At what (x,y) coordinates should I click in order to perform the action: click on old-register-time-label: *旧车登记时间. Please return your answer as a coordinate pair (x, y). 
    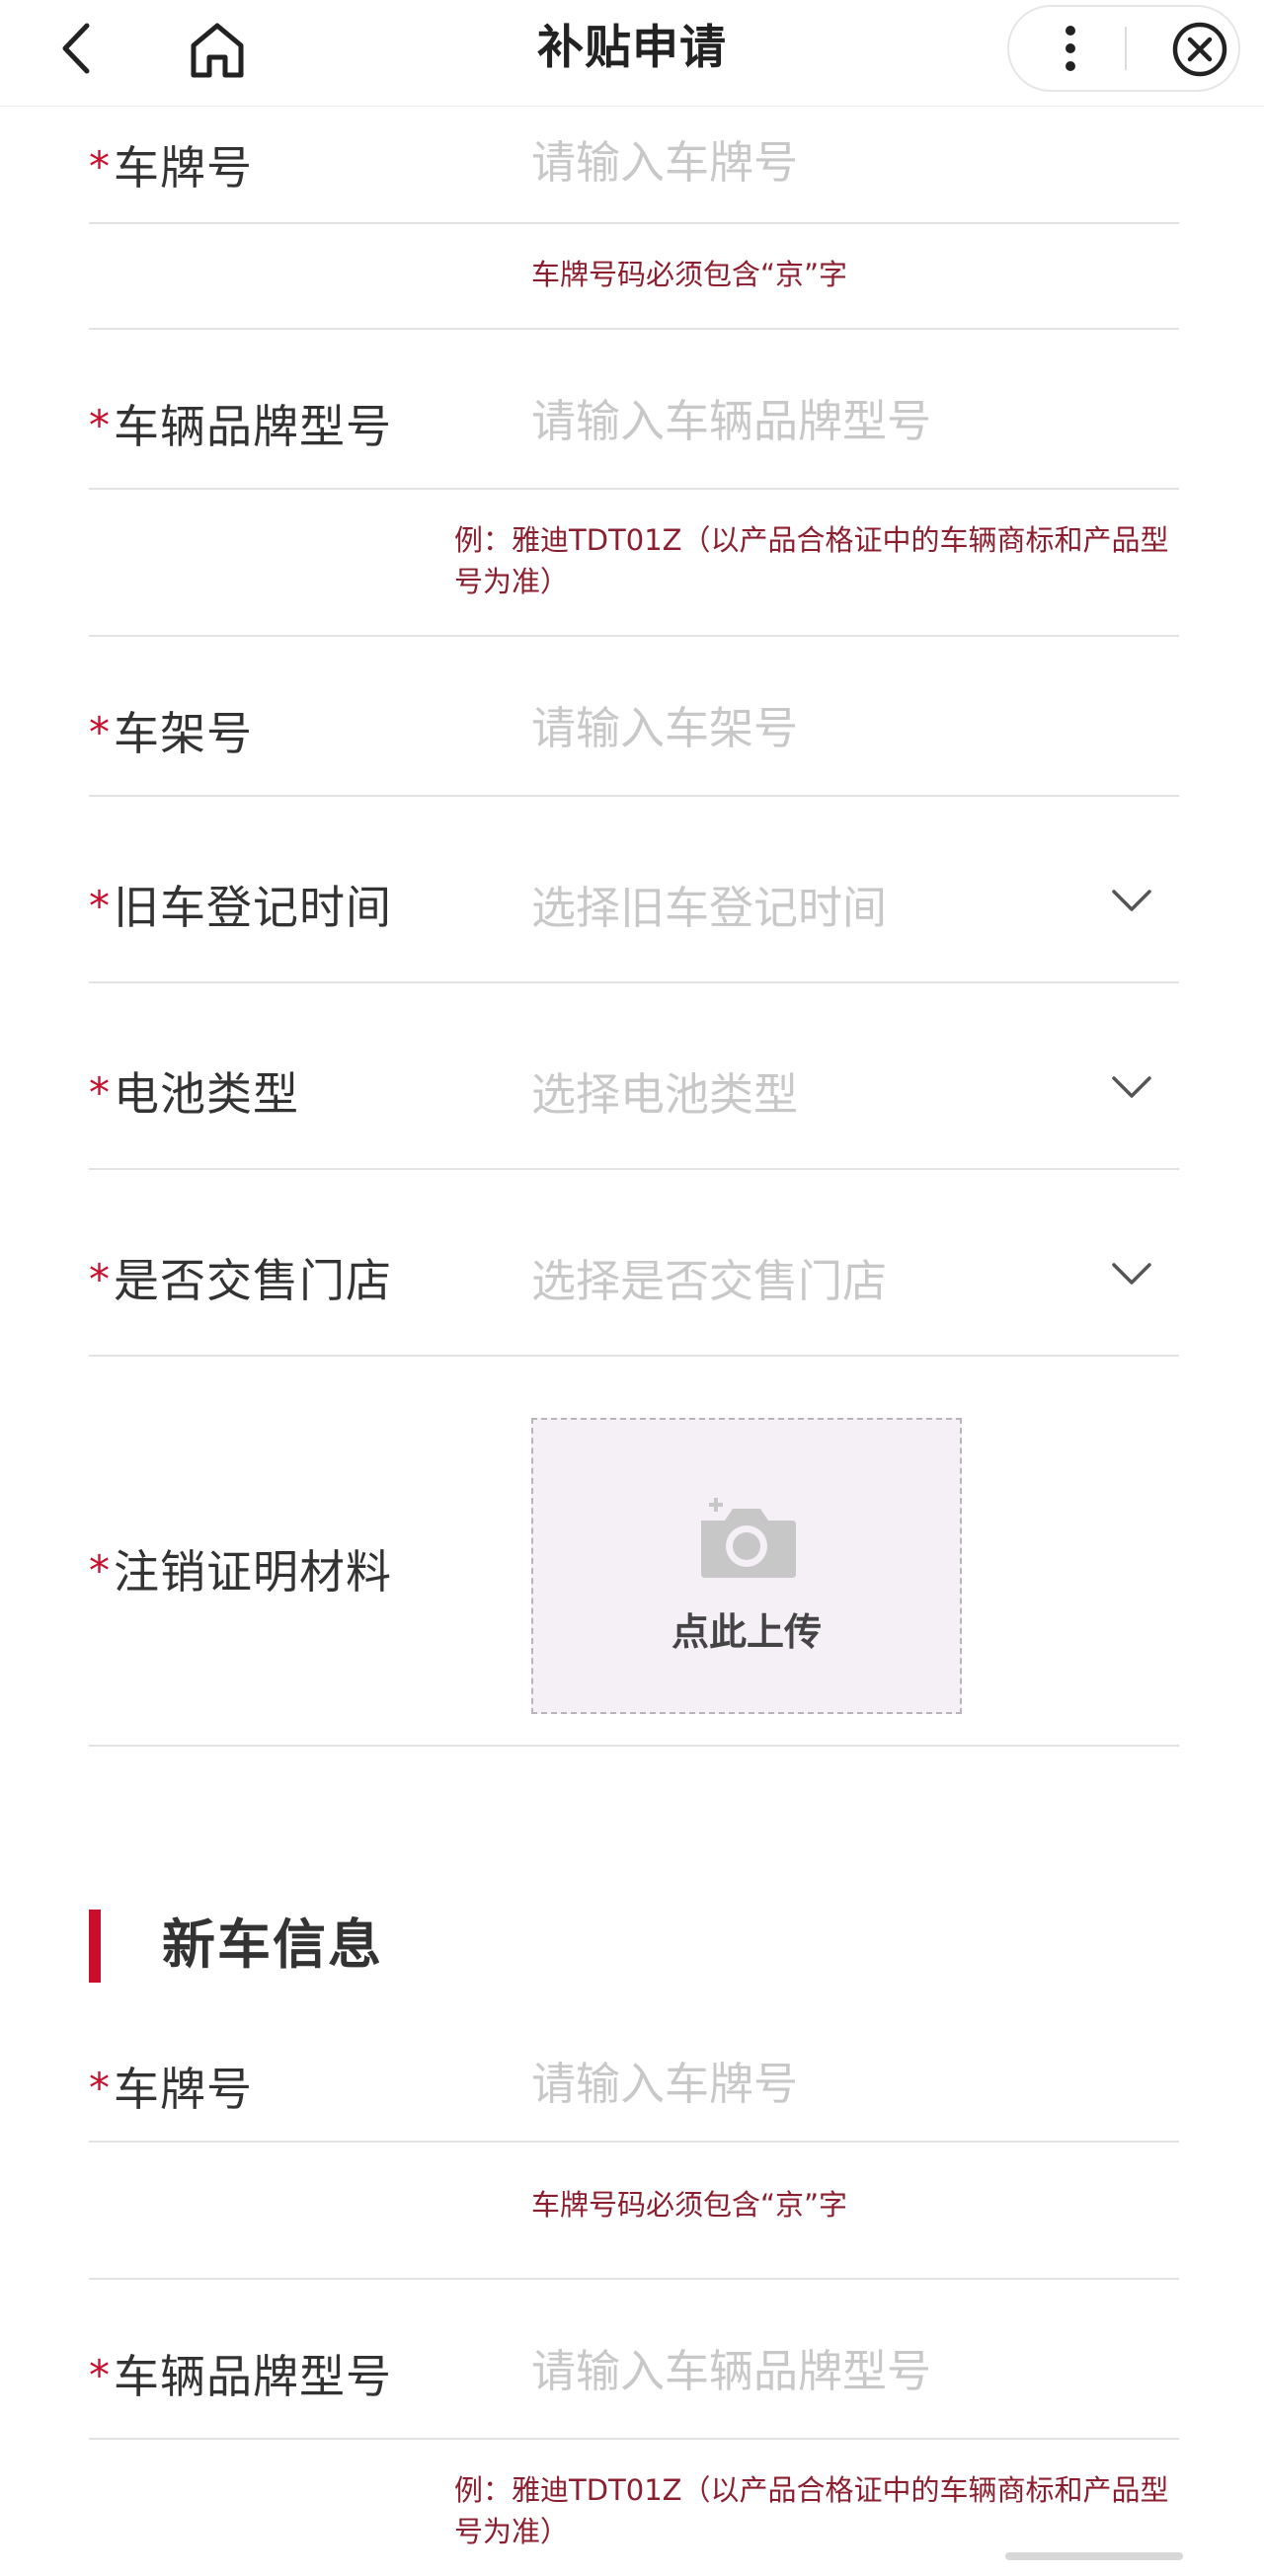
    Looking at the image, I should click on (241, 904).